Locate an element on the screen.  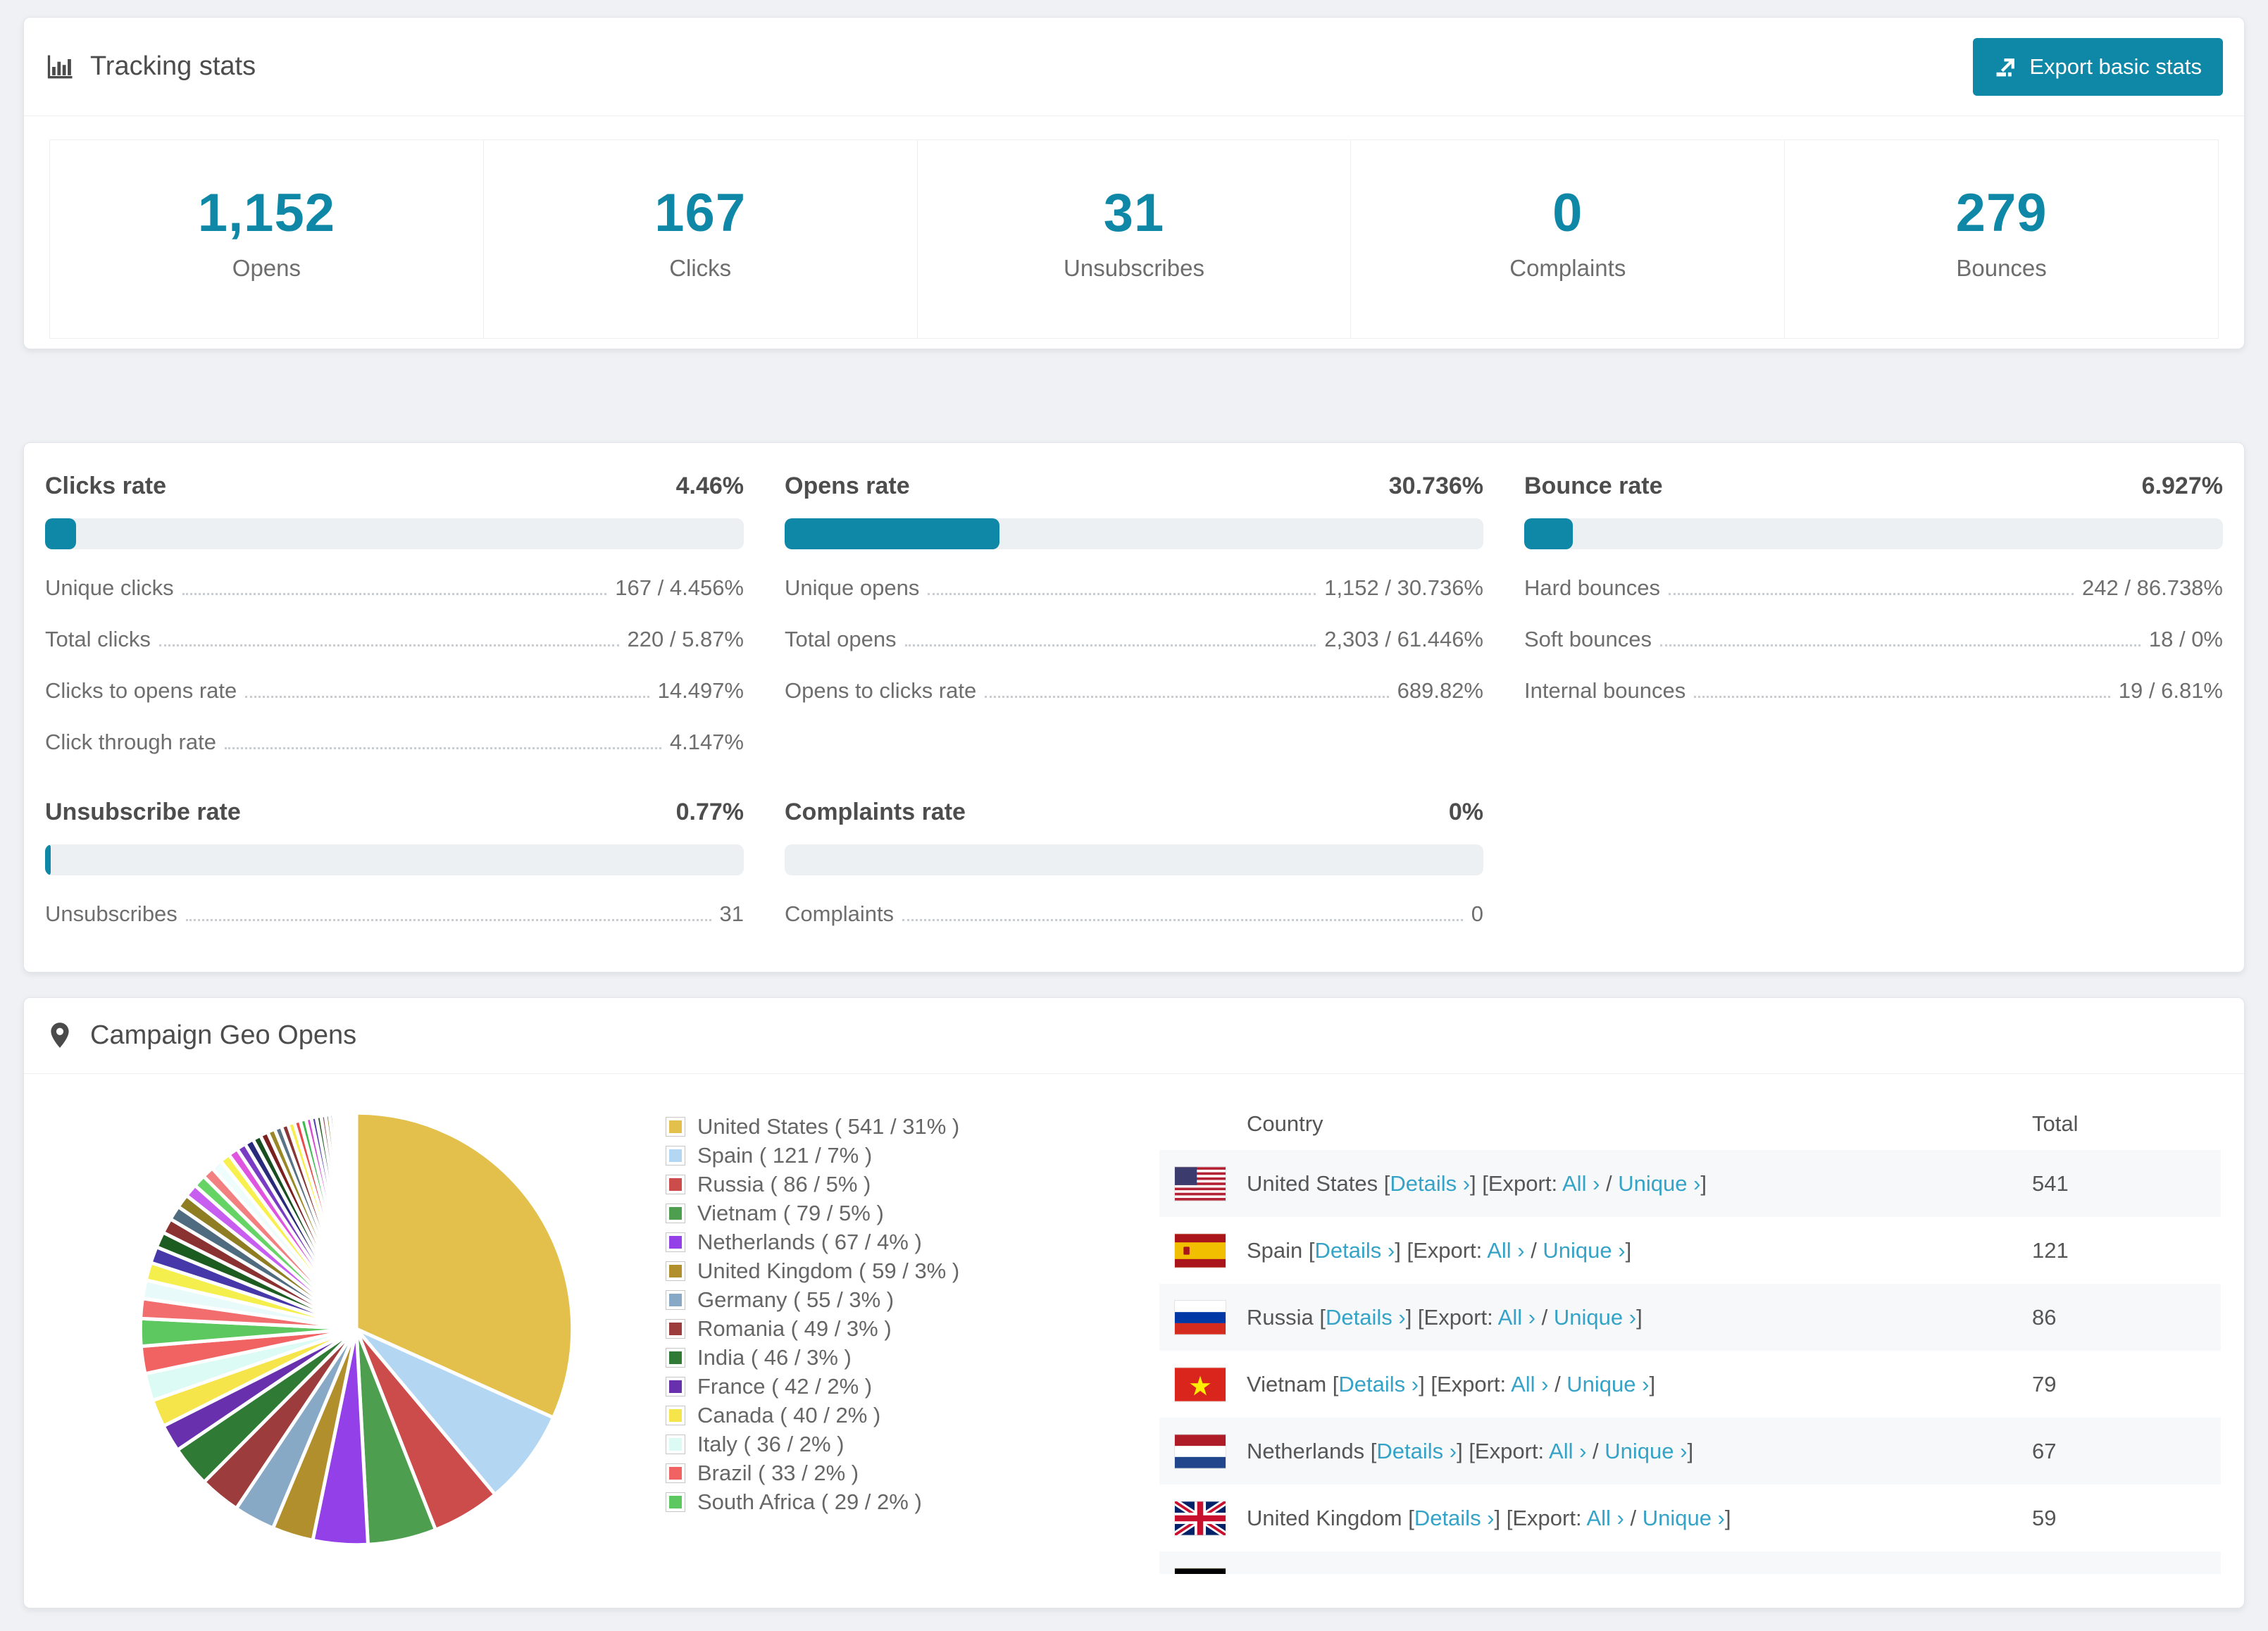
rate-row-label: Total opens is located at coordinates (841, 639).